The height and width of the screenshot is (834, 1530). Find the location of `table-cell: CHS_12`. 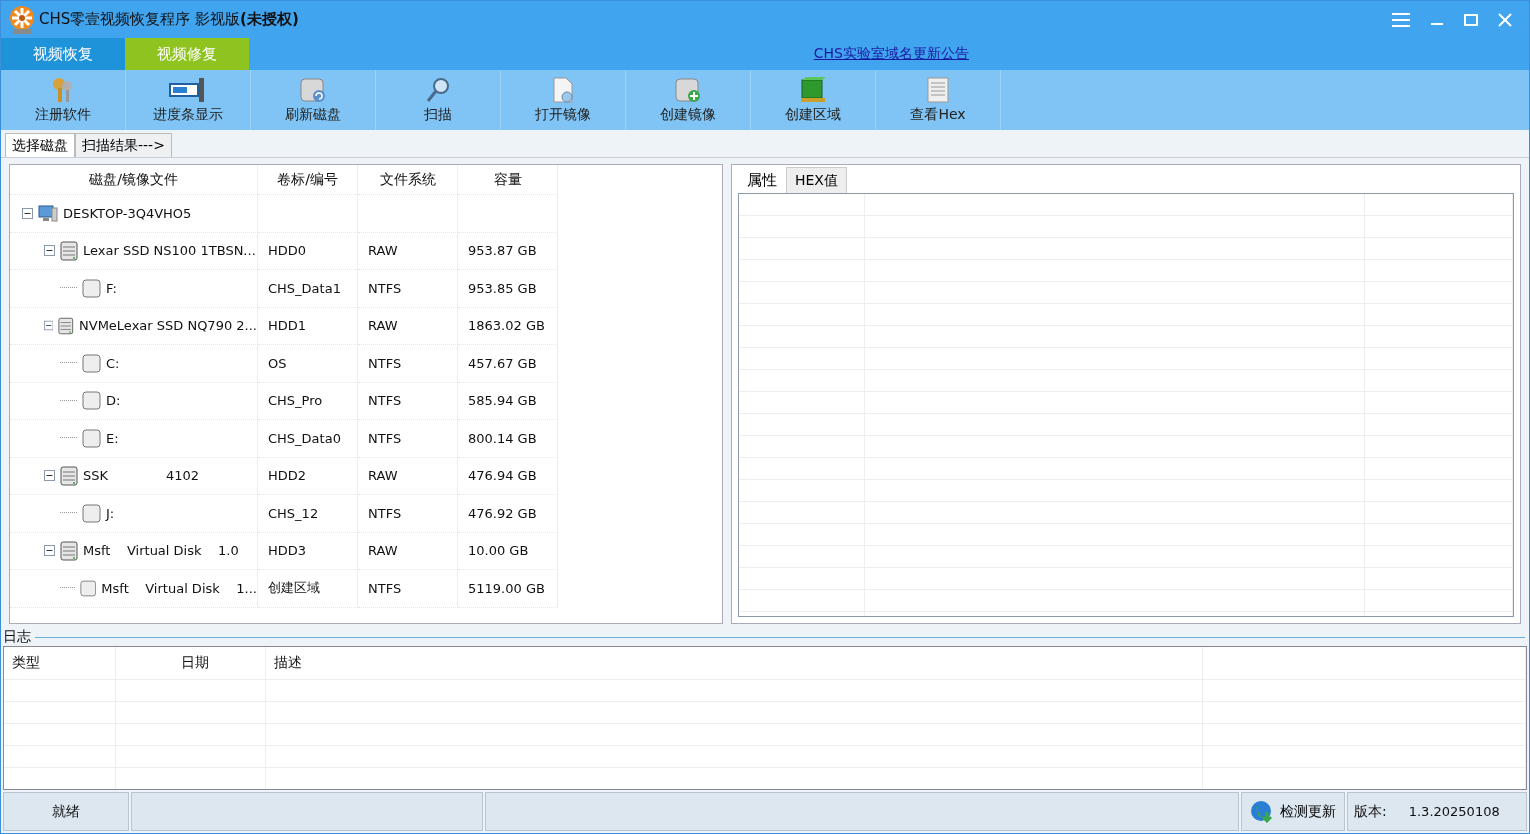

table-cell: CHS_12 is located at coordinates (308, 514).